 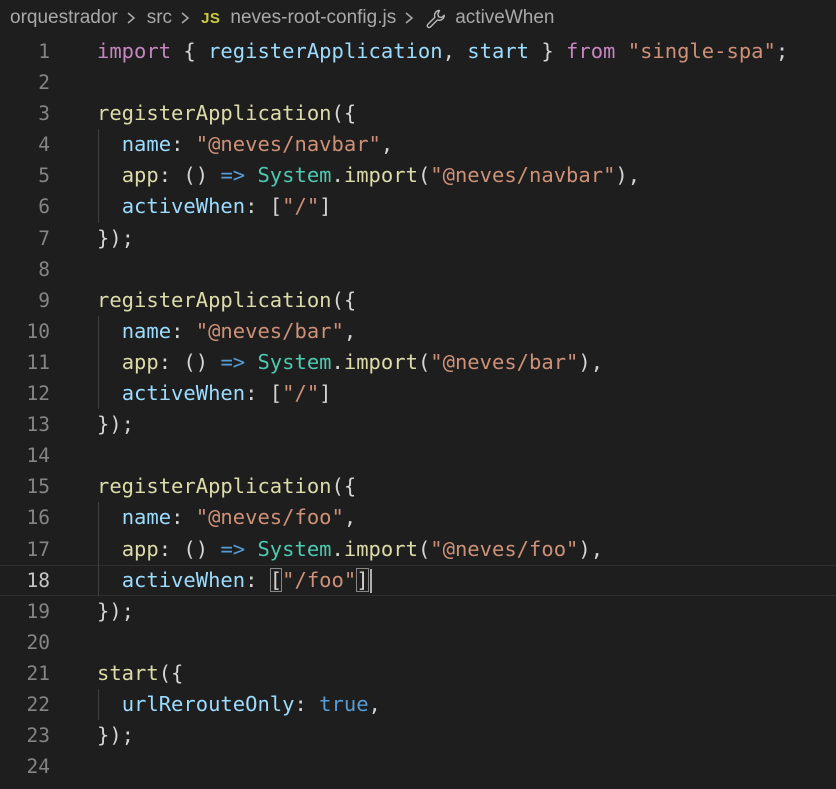 What do you see at coordinates (504, 18) in the screenshot?
I see `breadcrumb-symbol: activeWhen` at bounding box center [504, 18].